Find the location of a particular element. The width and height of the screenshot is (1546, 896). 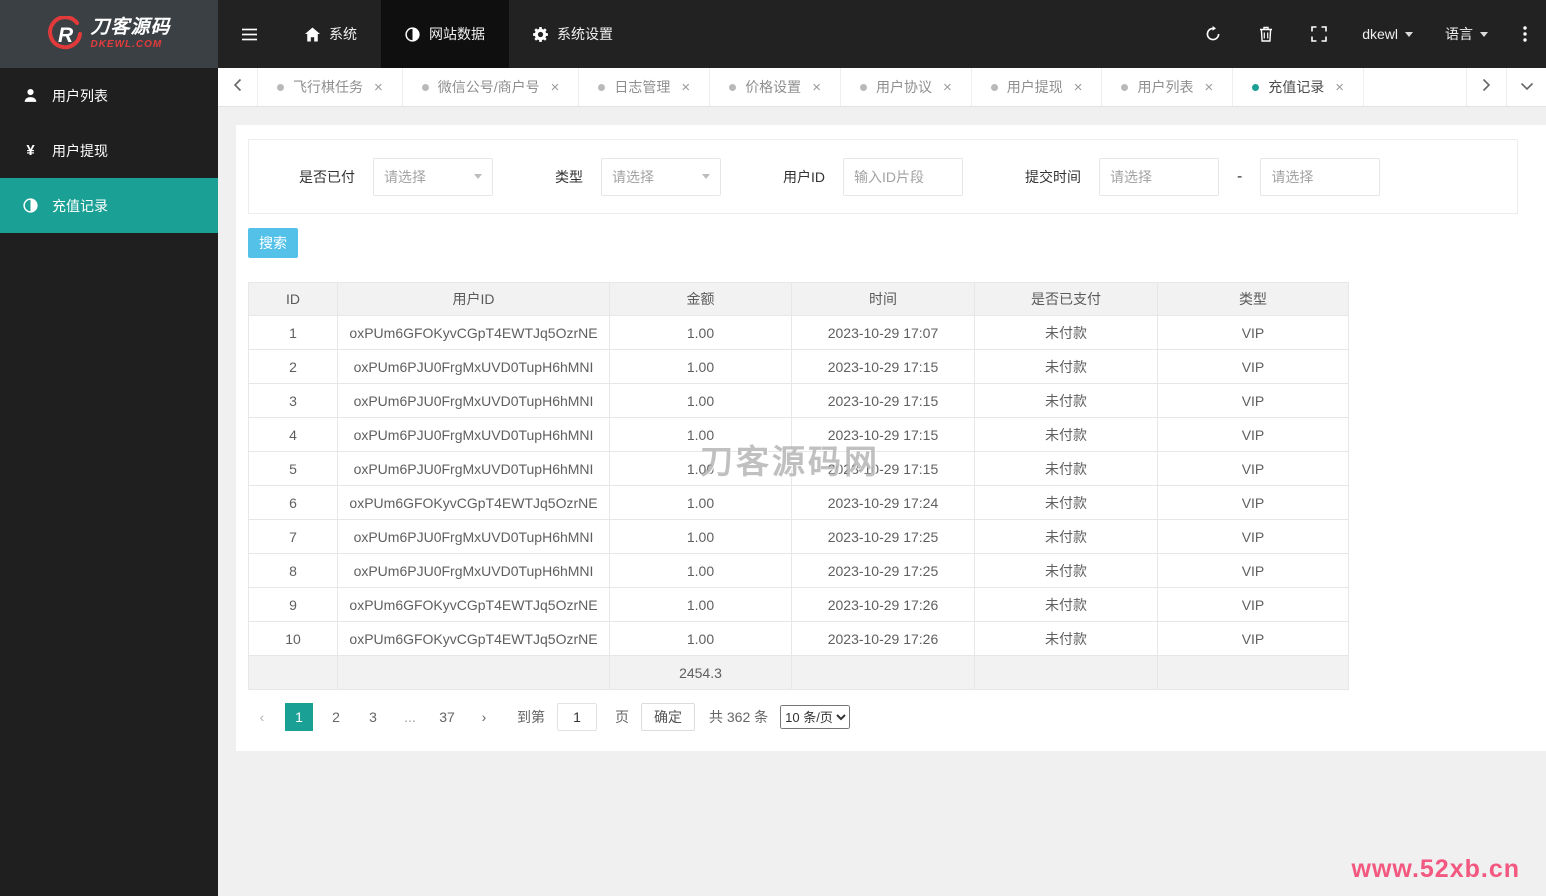

tab-status-dot is located at coordinates (863, 87).